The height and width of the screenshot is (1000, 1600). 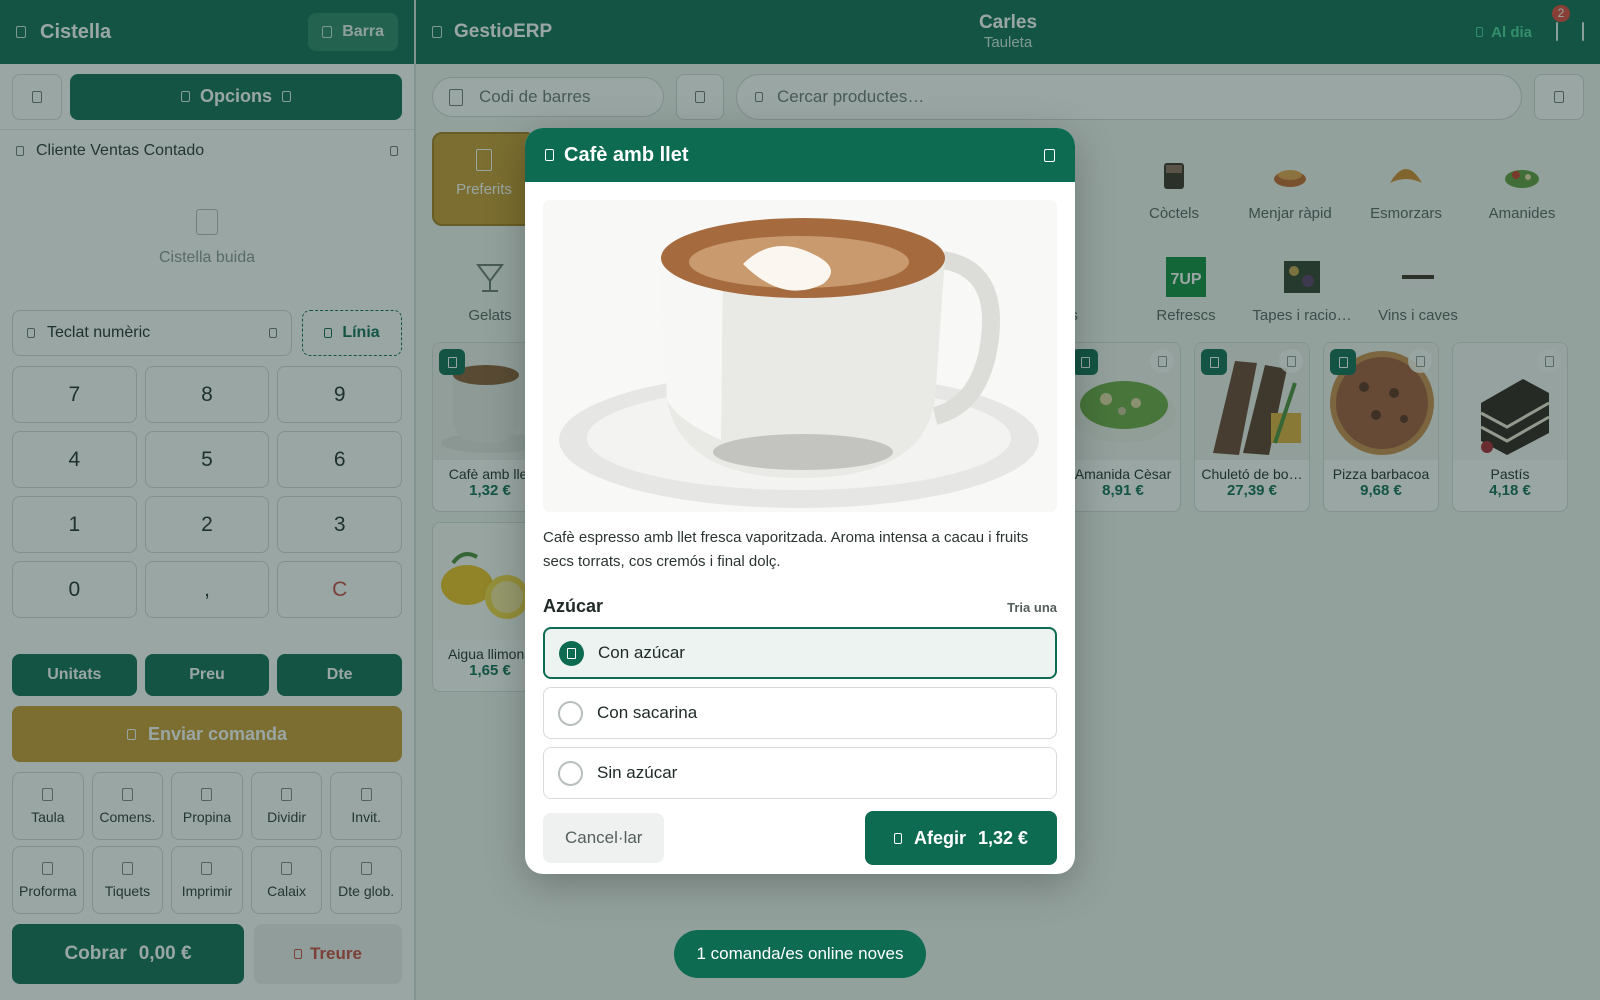 What do you see at coordinates (939, 837) in the screenshot?
I see `add-label: Afegir` at bounding box center [939, 837].